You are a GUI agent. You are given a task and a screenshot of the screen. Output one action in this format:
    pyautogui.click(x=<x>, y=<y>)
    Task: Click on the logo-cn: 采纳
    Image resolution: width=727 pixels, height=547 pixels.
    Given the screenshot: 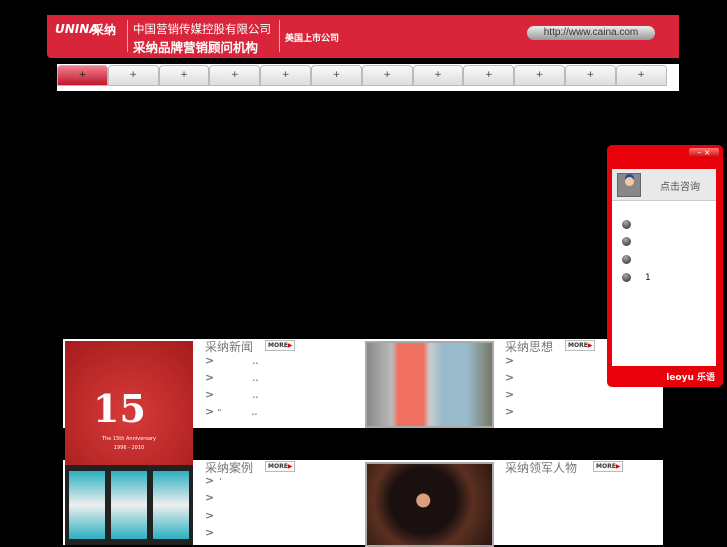 What is the action you would take?
    pyautogui.click(x=104, y=30)
    